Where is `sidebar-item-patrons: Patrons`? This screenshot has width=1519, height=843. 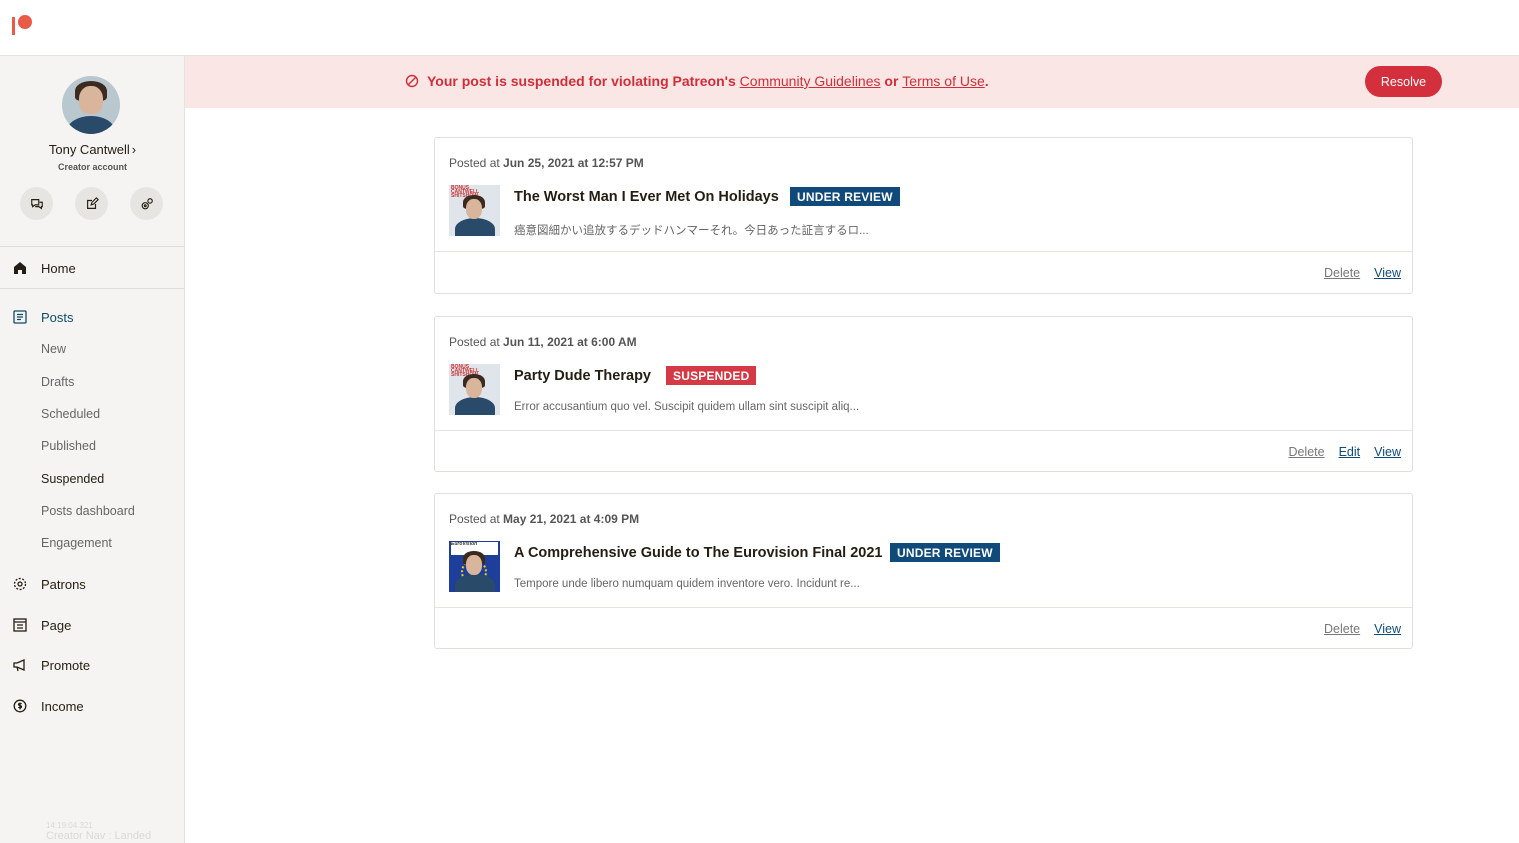 sidebar-item-patrons: Patrons is located at coordinates (92, 584).